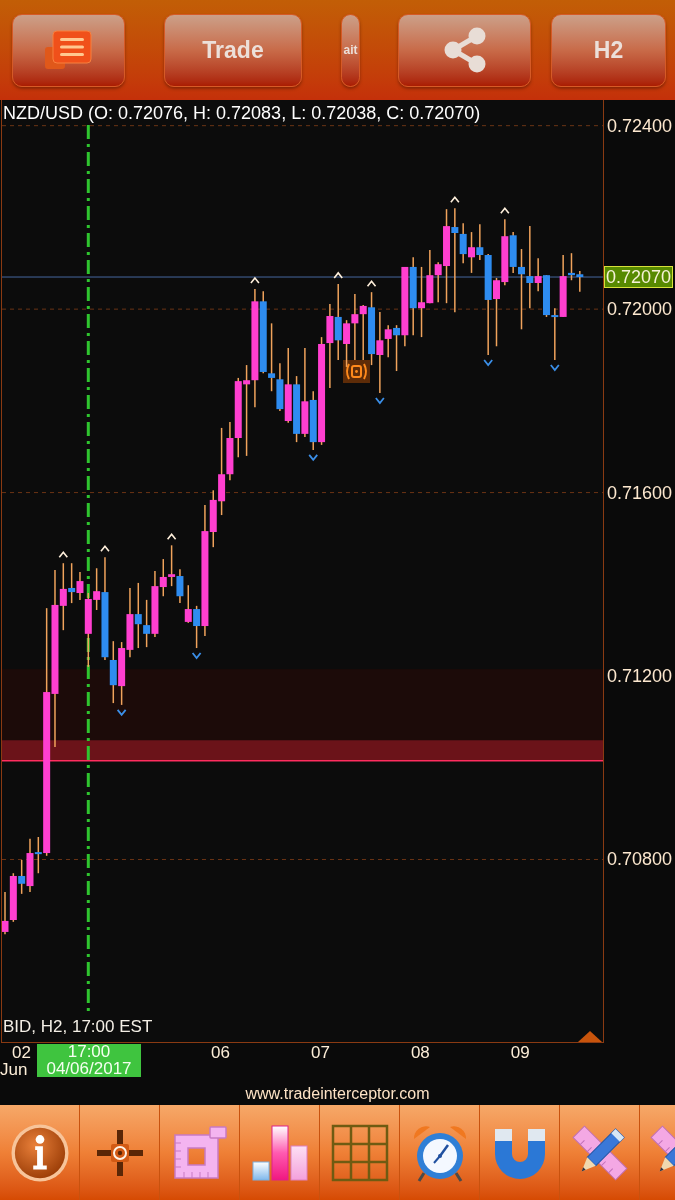 This screenshot has height=1200, width=675. What do you see at coordinates (640, 309) in the screenshot?
I see `price-label: 0.72000` at bounding box center [640, 309].